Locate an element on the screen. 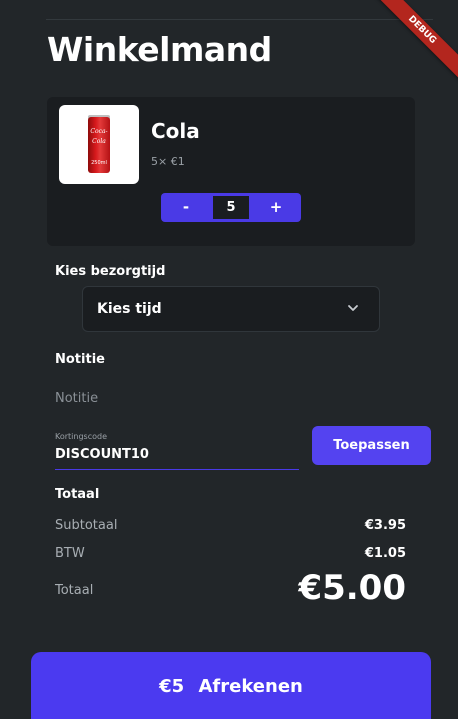  tax-value: €1.05 is located at coordinates (385, 553).